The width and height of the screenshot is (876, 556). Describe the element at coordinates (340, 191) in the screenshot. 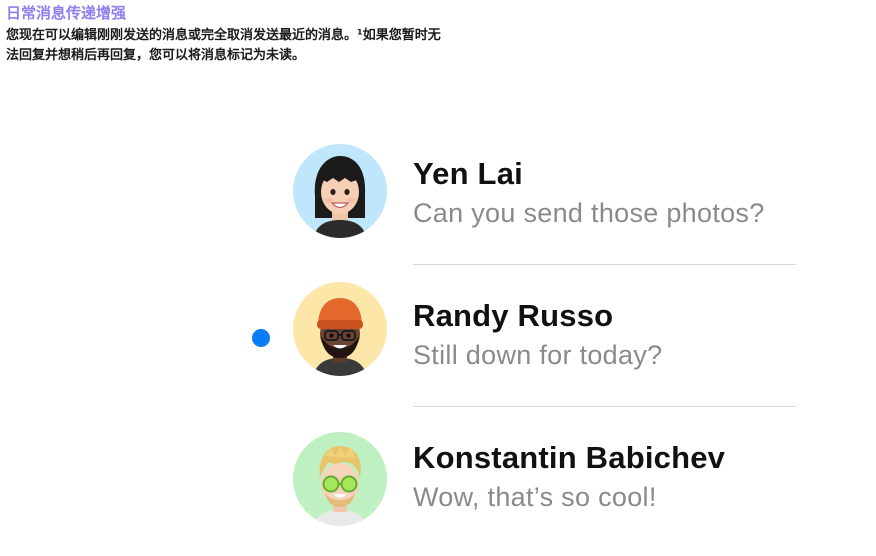

I see `memoji-woman-bangs-icon` at that location.